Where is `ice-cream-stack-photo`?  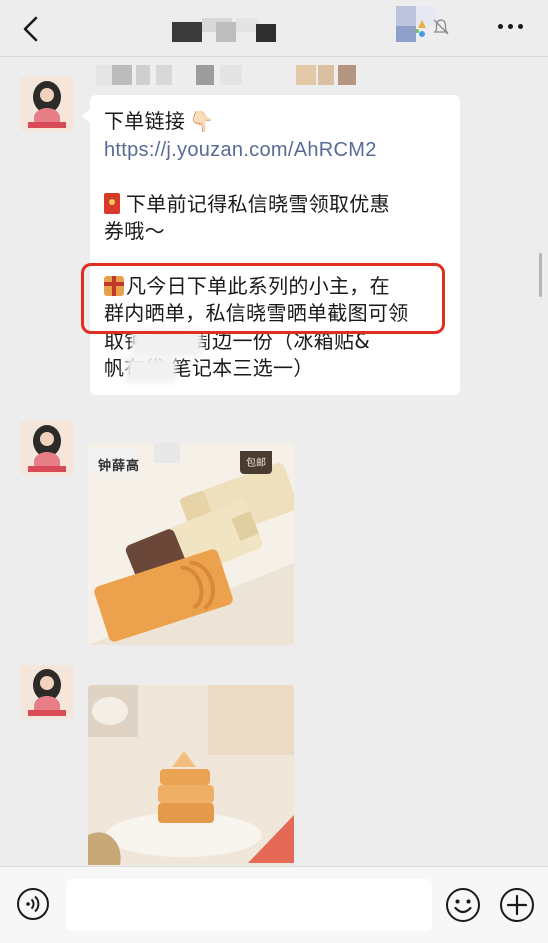 ice-cream-stack-photo is located at coordinates (191, 775).